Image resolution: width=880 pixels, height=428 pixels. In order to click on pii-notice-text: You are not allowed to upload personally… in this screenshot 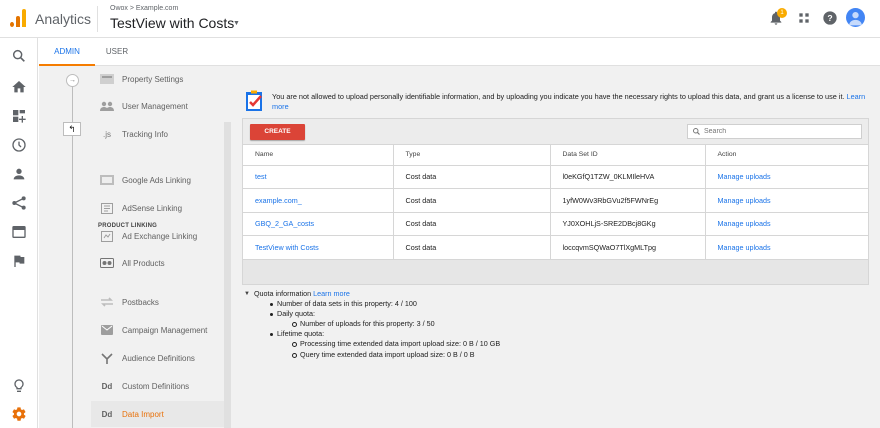, I will do `click(558, 96)`.